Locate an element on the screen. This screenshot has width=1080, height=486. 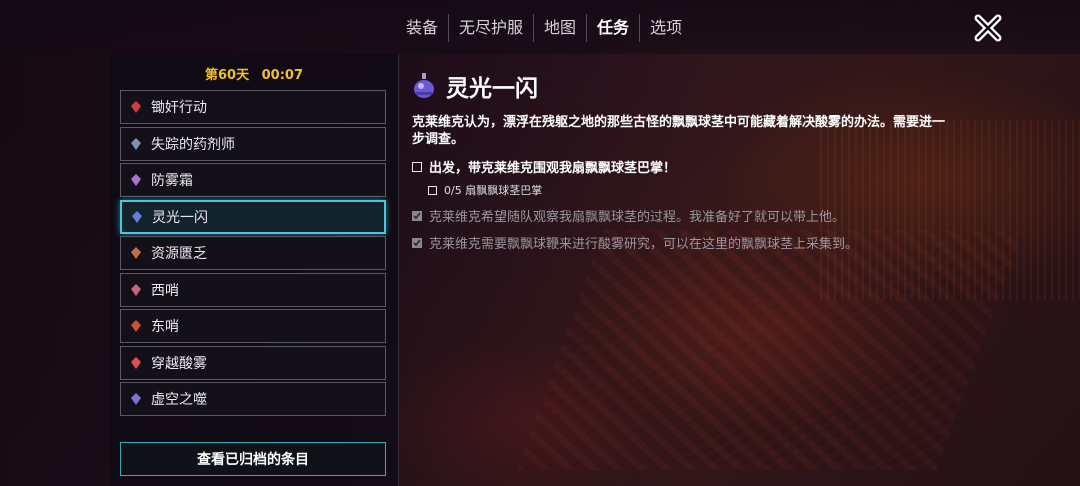
flag-icon is located at coordinates (136, 399).